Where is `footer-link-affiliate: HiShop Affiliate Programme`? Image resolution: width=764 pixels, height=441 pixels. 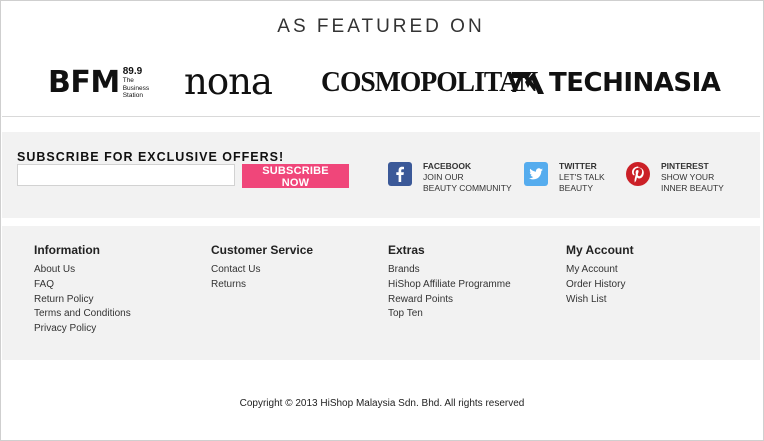 footer-link-affiliate: HiShop Affiliate Programme is located at coordinates (449, 285).